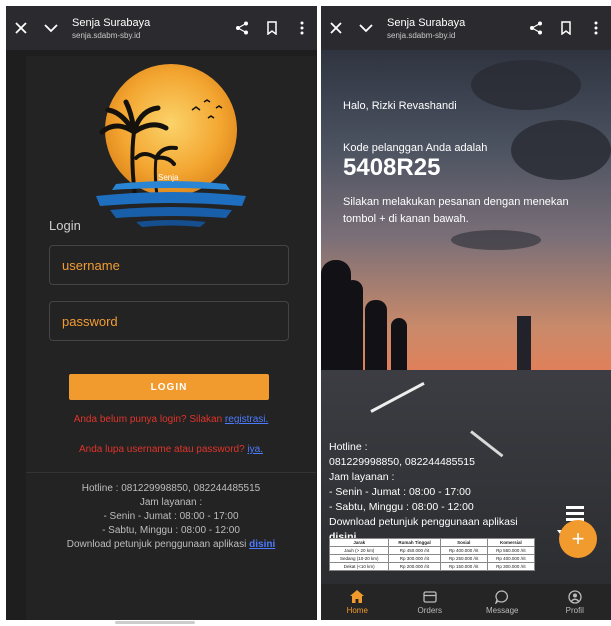  What do you see at coordinates (511, 542) in the screenshot?
I see `column-header: Komersial` at bounding box center [511, 542].